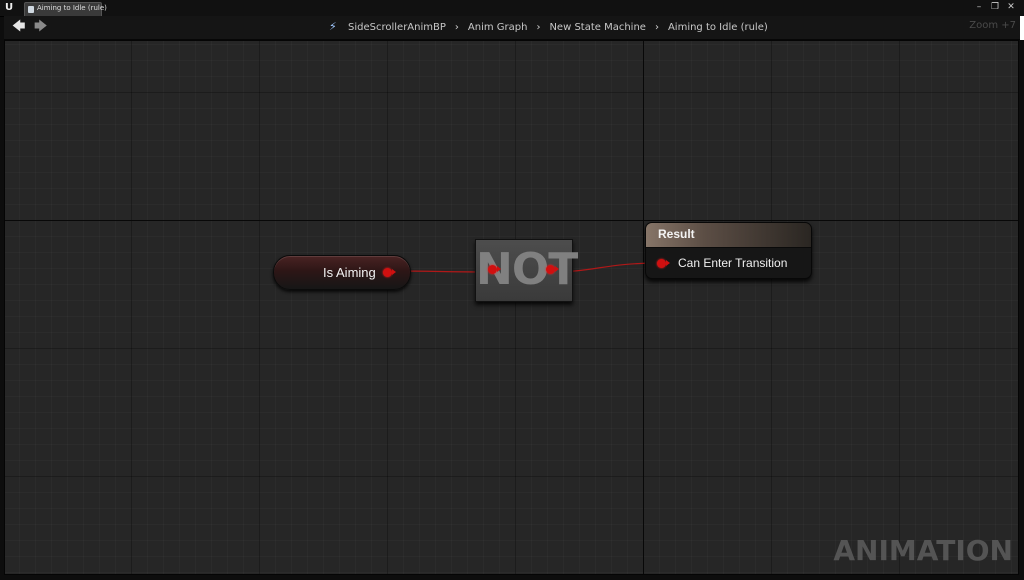 The width and height of the screenshot is (1024, 580). I want to click on result-pin-label: Can Enter Transition, so click(733, 263).